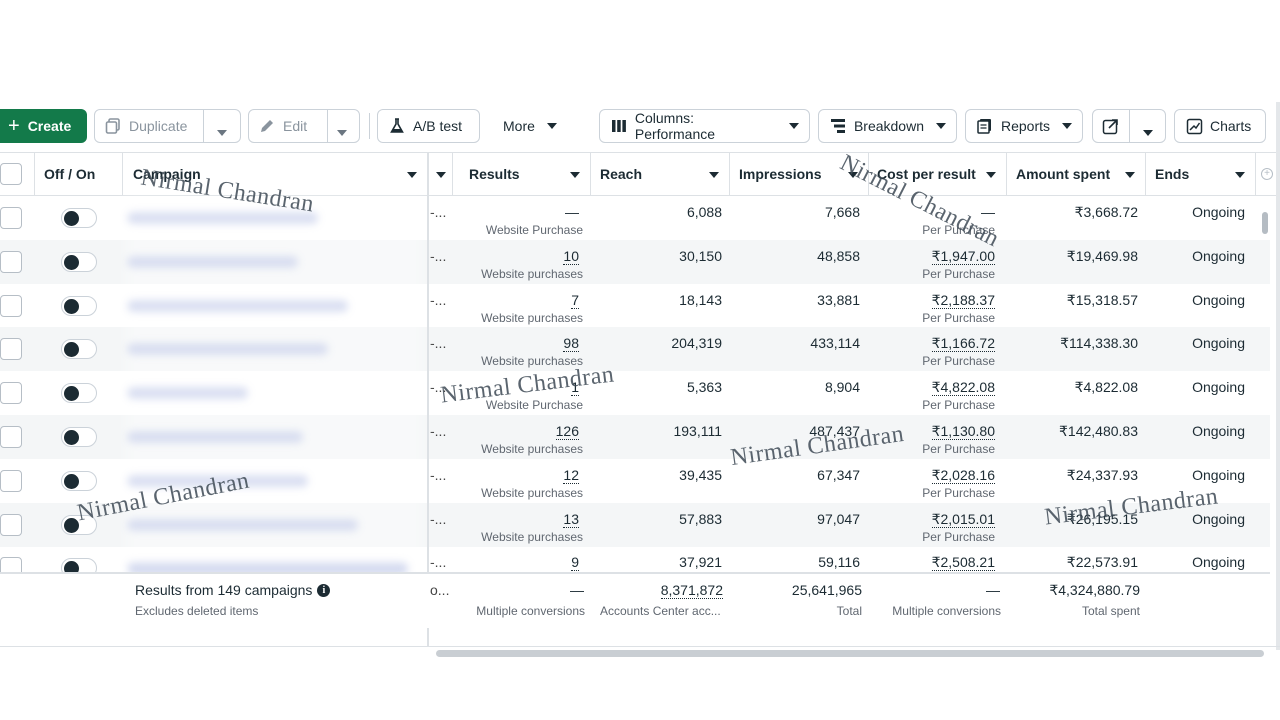 The width and height of the screenshot is (1280, 720). Describe the element at coordinates (1110, 129) in the screenshot. I see `export-icon` at that location.